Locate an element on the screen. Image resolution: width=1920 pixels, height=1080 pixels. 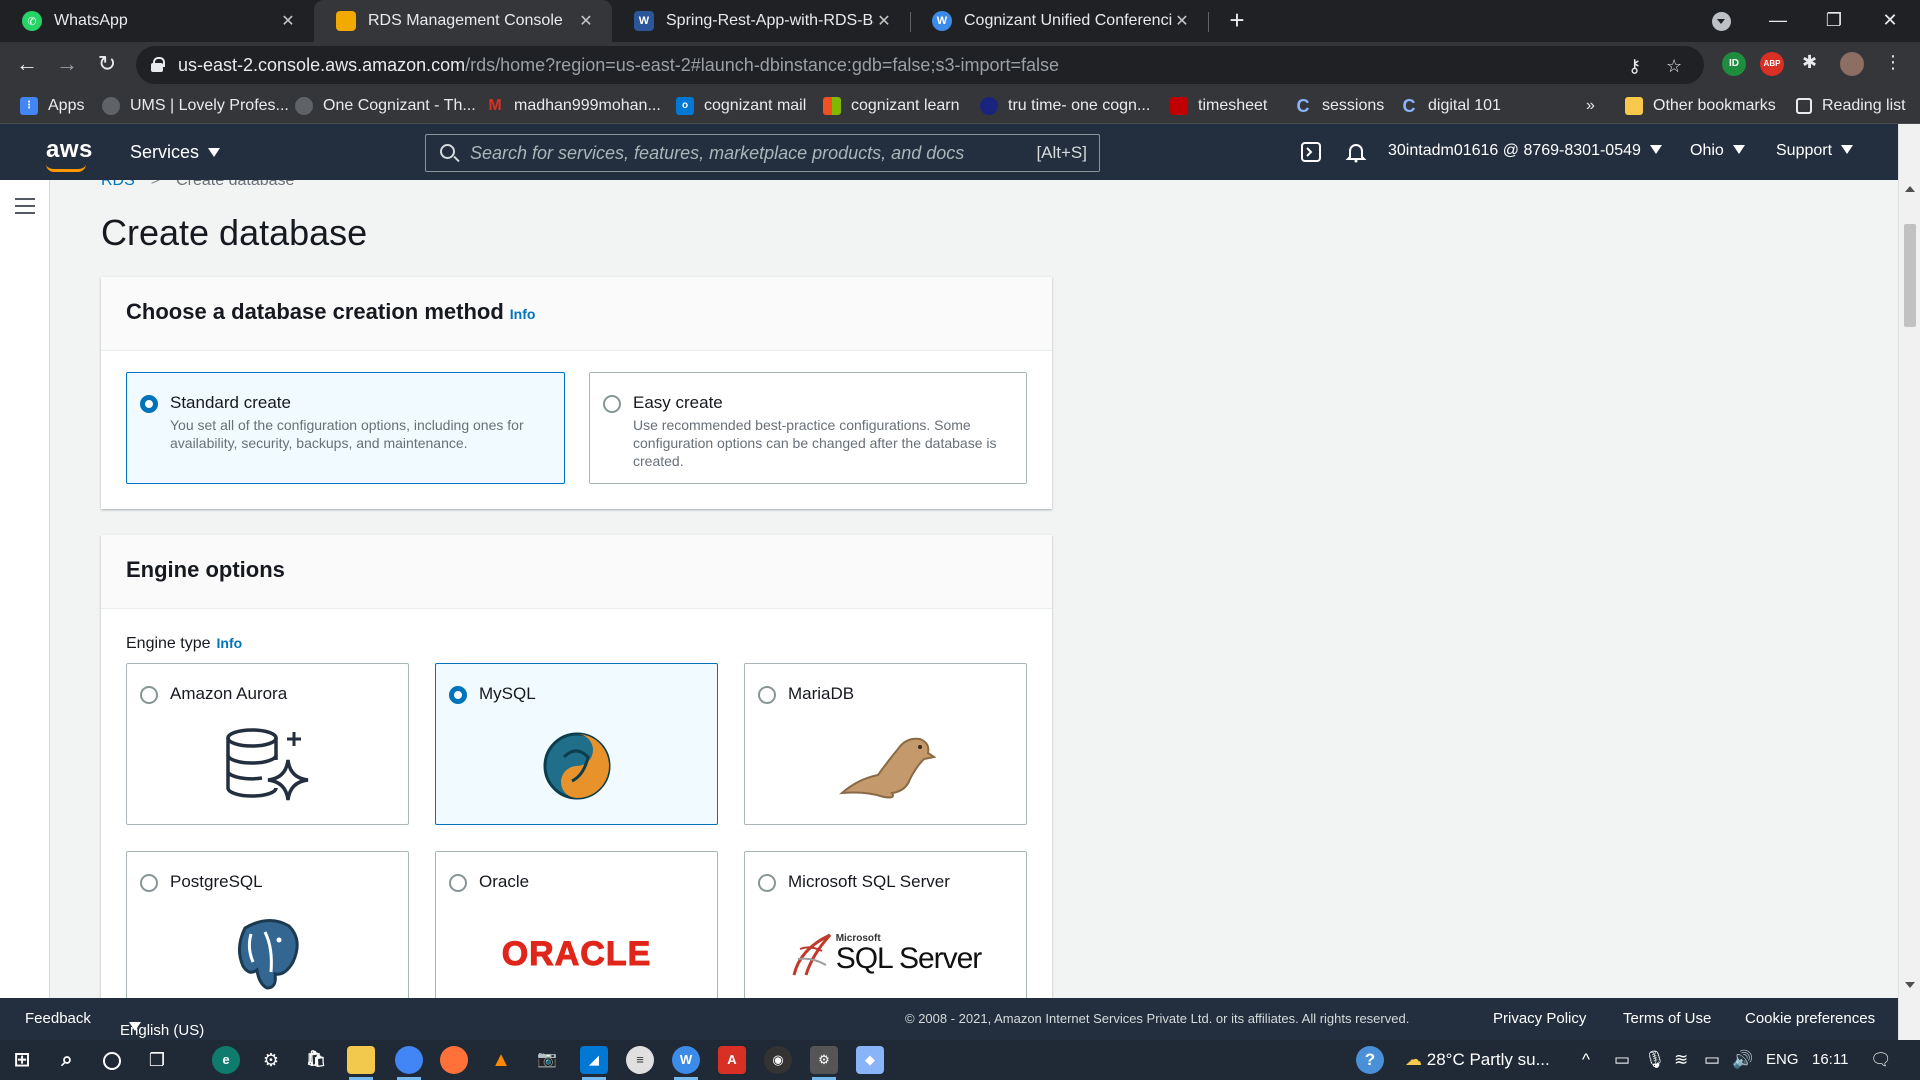
bookmark-cognizant-learn: cognizant learn is located at coordinates (891, 106).